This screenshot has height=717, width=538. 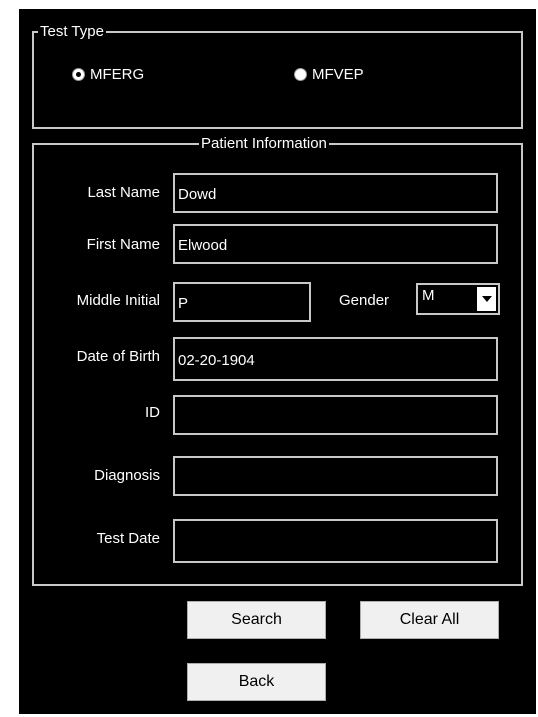 I want to click on diagnosis-field, so click(x=335, y=476).